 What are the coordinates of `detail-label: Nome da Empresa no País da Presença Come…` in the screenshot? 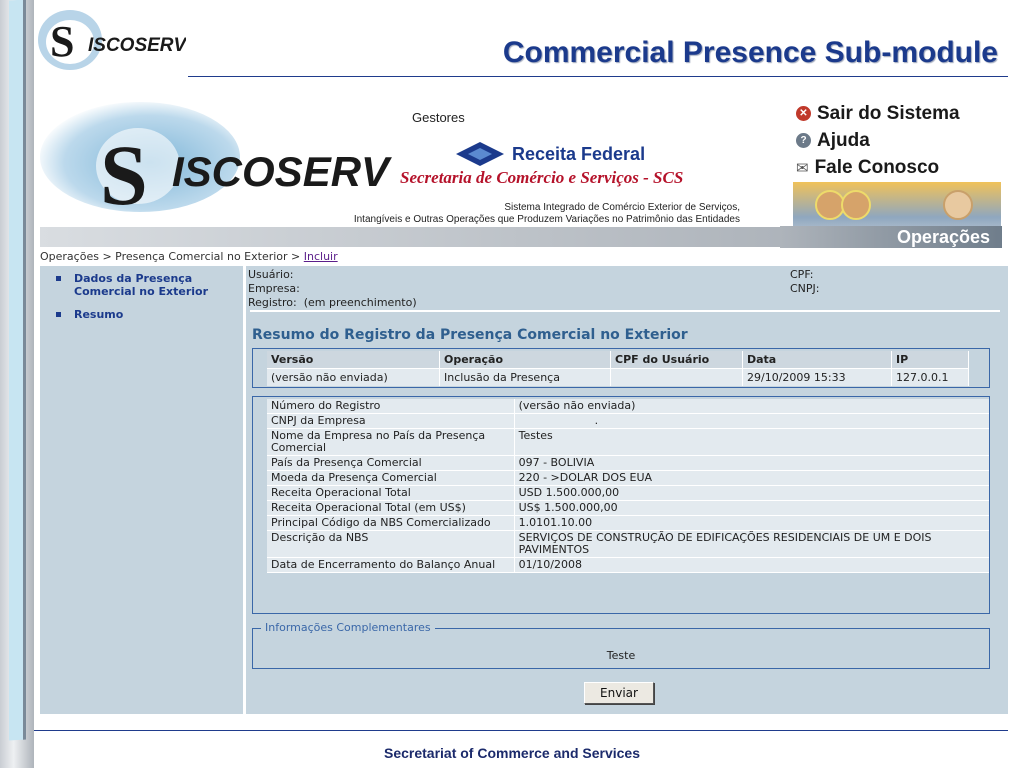 It's located at (391, 442).